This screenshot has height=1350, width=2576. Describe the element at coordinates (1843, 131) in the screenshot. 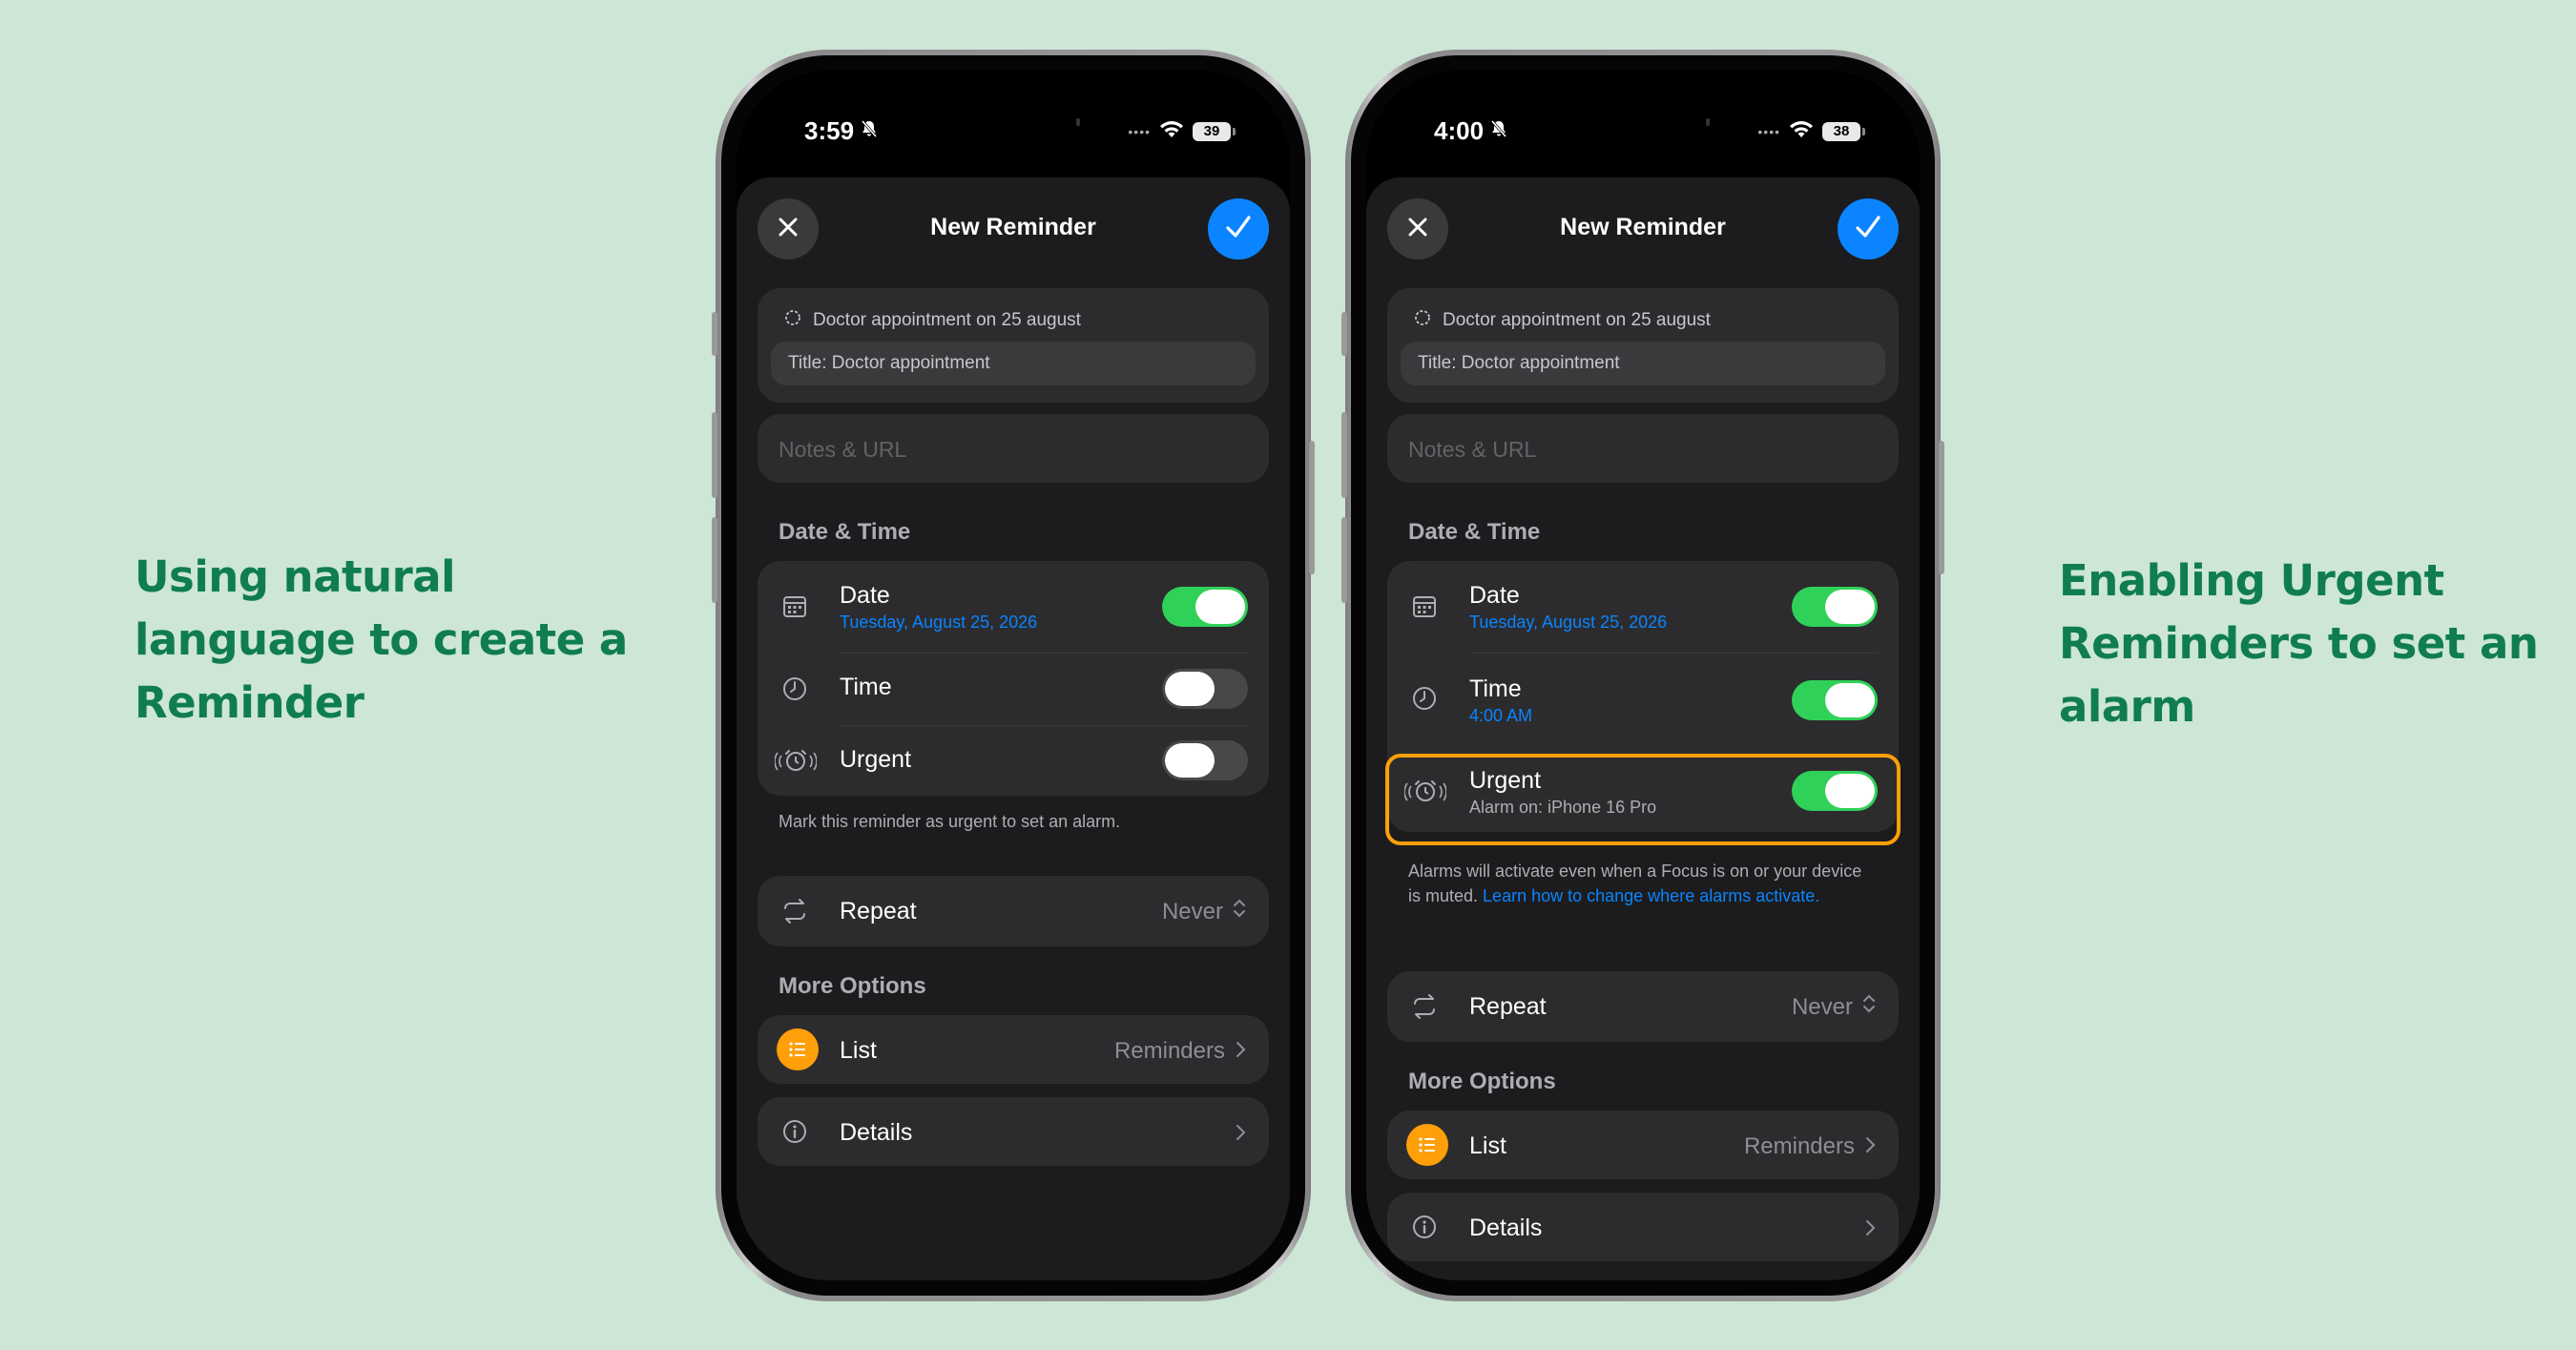

I see `battery-icon: 38` at that location.